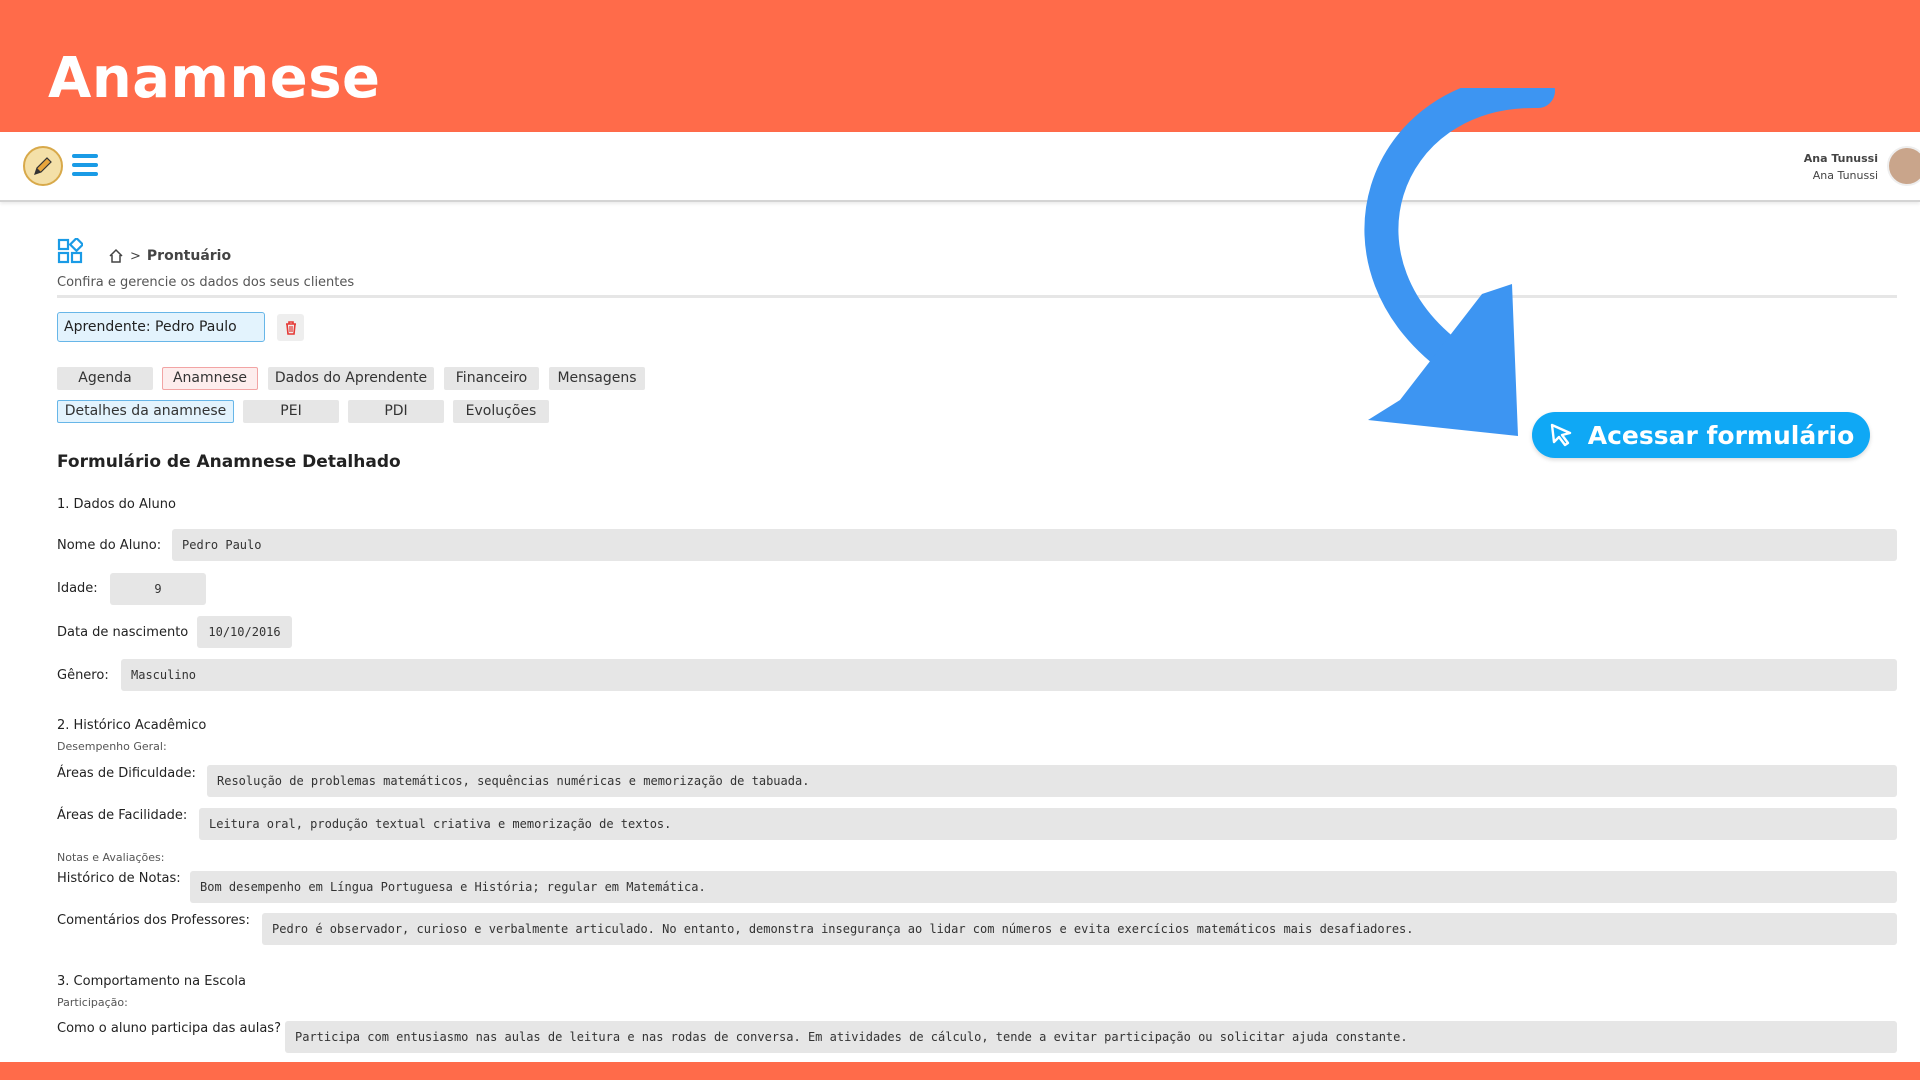 This screenshot has height=1080, width=1920. I want to click on tab-dados-aprendente: Dados do Aprendente, so click(351, 378).